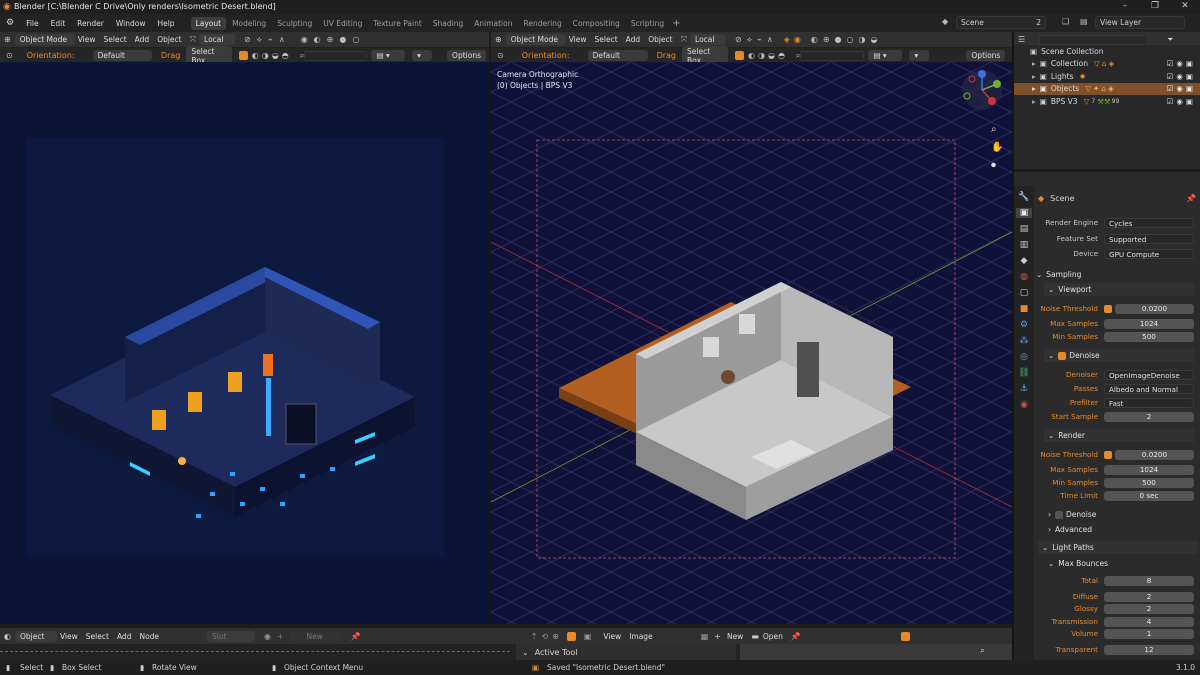 The image size is (1200, 675). What do you see at coordinates (1024, 229) in the screenshot?
I see `output-tab-icon: ▤` at bounding box center [1024, 229].